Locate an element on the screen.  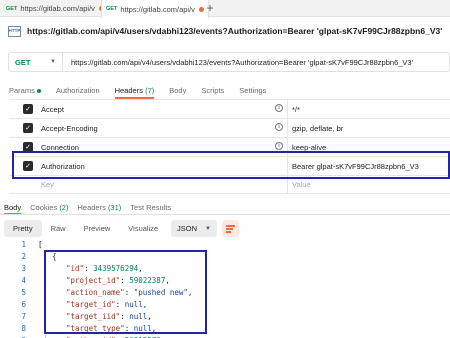
response-tab-cookies: Cookies (2) is located at coordinates (49, 207).